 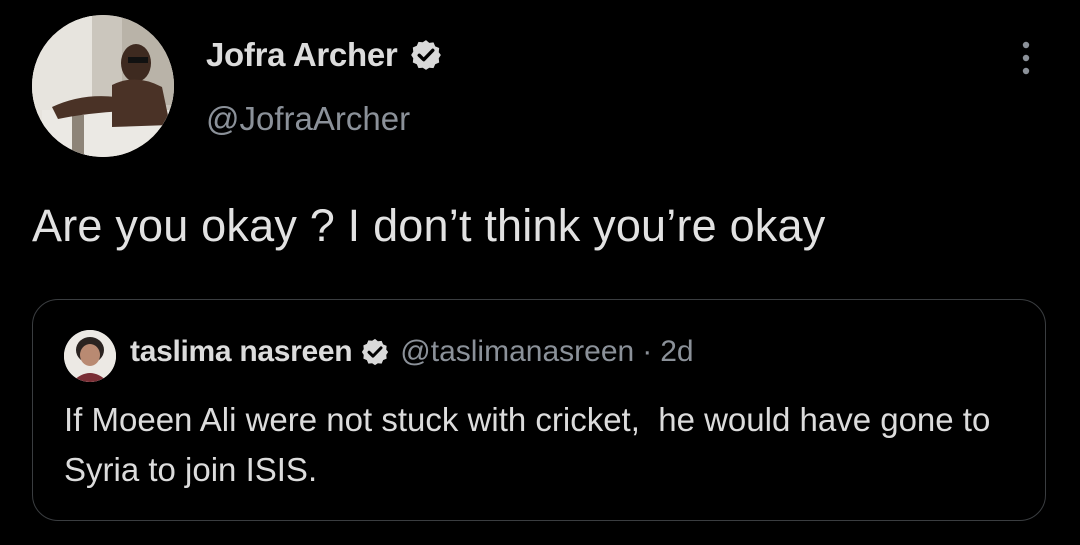 I want to click on quoted-author-avatar-image, so click(x=90, y=356).